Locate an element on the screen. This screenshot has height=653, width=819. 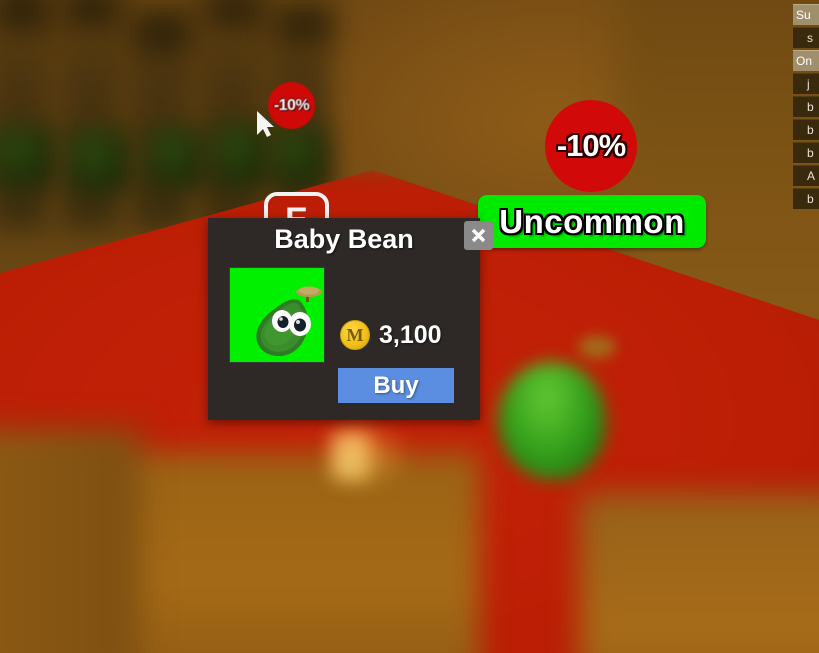
side-list-item-label: s is located at coordinates (810, 38).